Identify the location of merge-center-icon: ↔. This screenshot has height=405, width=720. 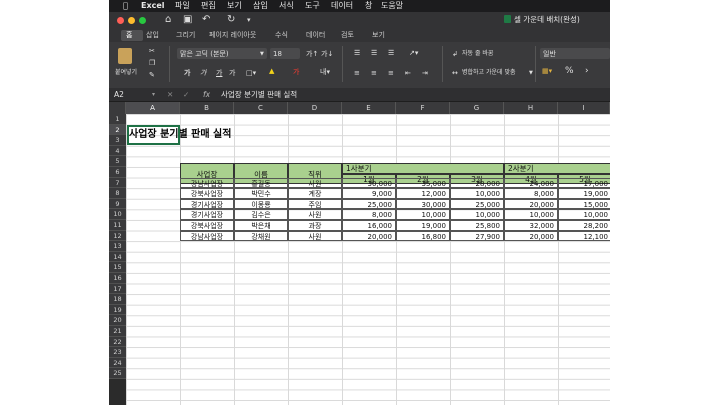
(455, 73).